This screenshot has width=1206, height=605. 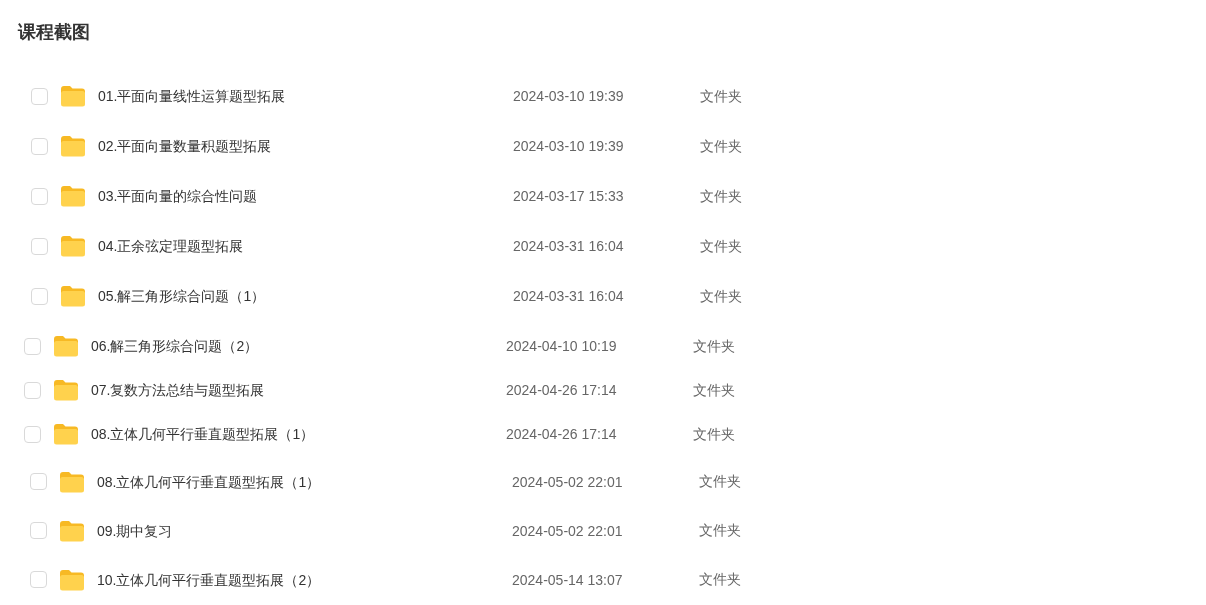 What do you see at coordinates (178, 196) in the screenshot?
I see `folder-name-link: 03.平面向量的综合性问题` at bounding box center [178, 196].